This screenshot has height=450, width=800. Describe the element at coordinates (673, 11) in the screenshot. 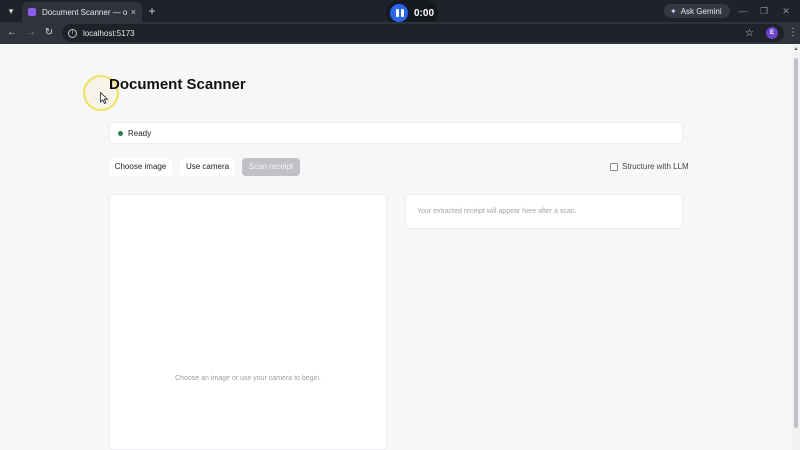

I see `sparkle-icon: ✦` at that location.